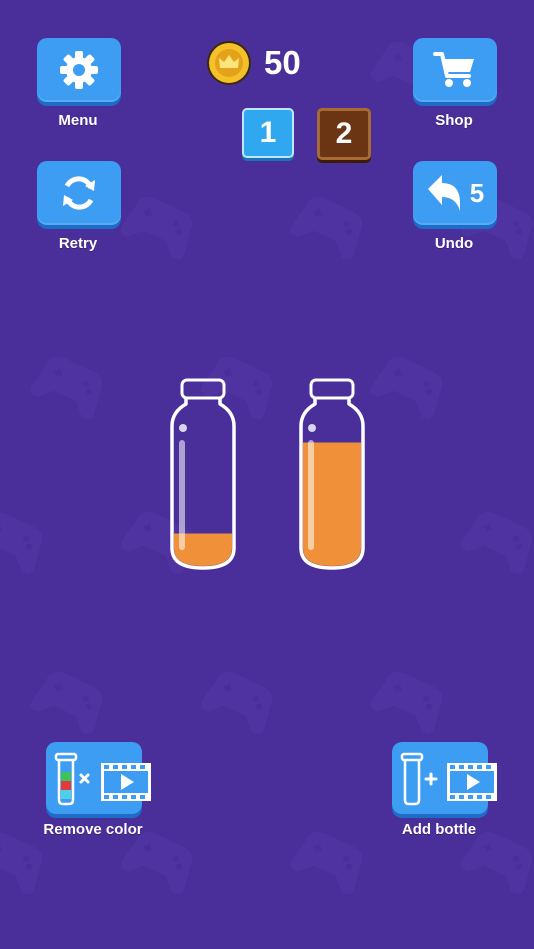  I want to click on crown-coin-icon, so click(229, 63).